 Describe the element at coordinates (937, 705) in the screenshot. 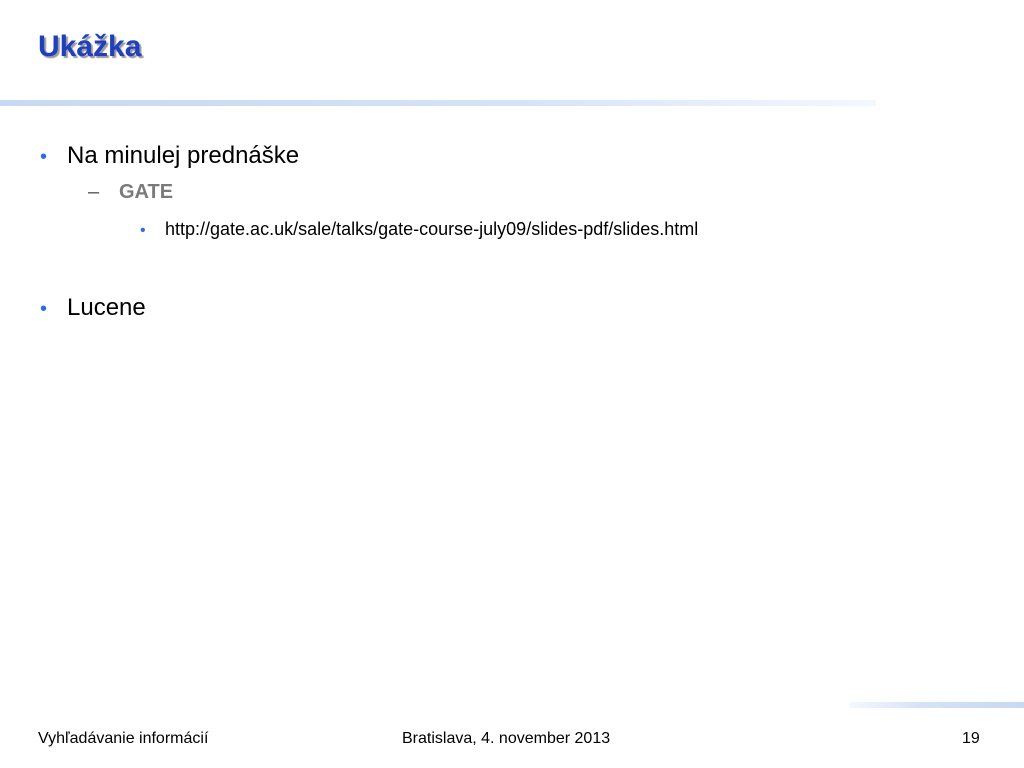

I see `footer-rule` at that location.